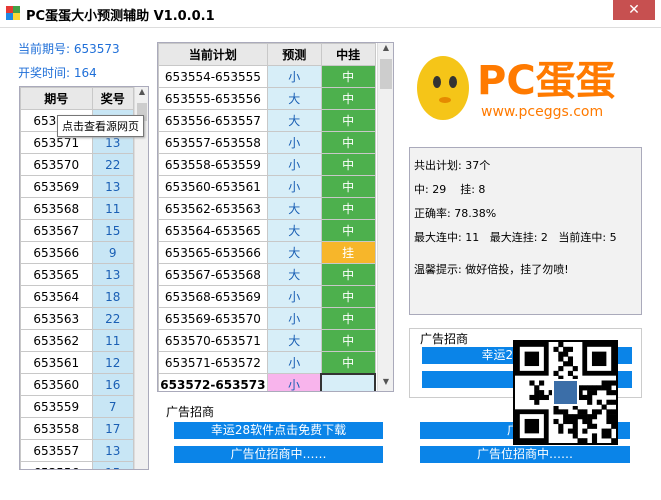 This screenshot has width=661, height=500. What do you see at coordinates (565, 392) in the screenshot?
I see `qr-code` at bounding box center [565, 392].